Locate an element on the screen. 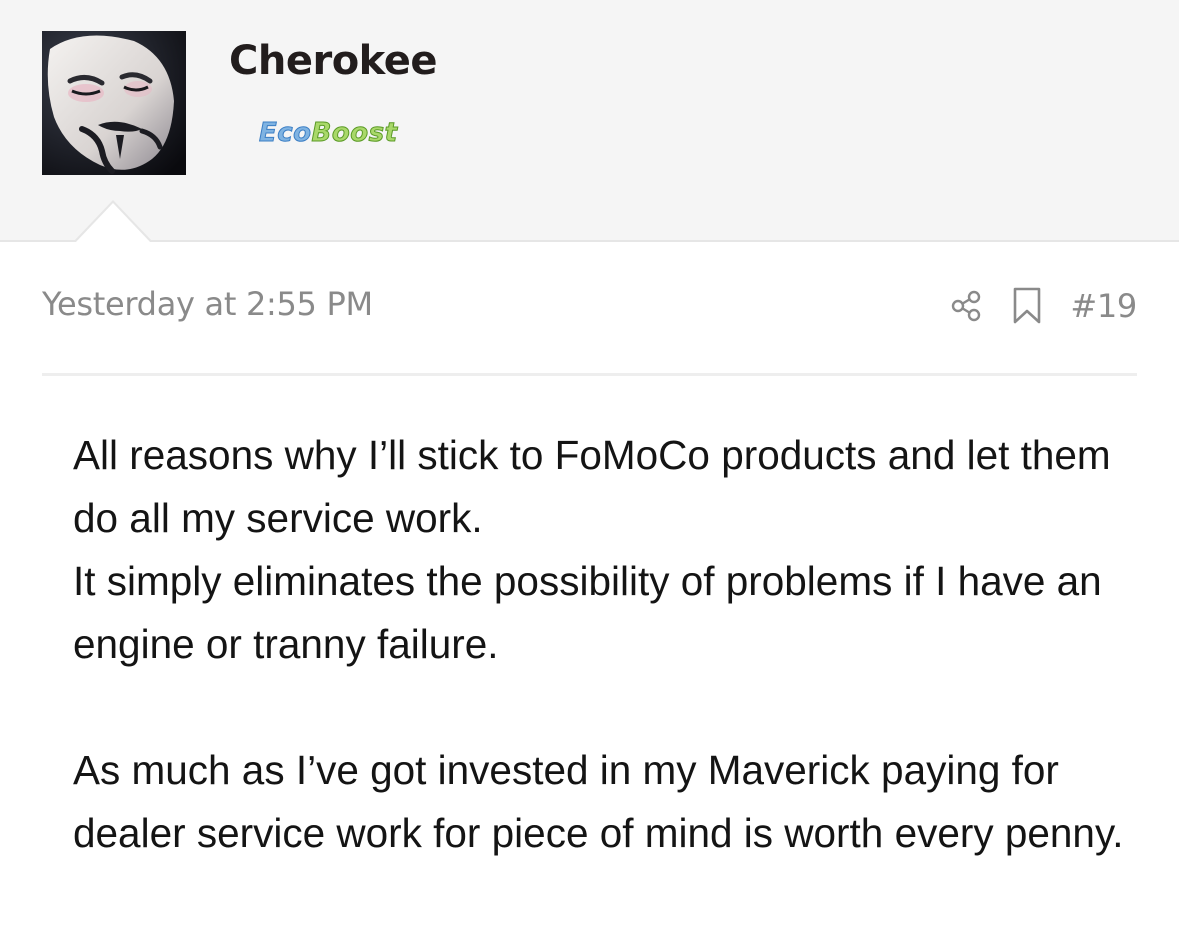  mask-avatar-icon is located at coordinates (114, 103).